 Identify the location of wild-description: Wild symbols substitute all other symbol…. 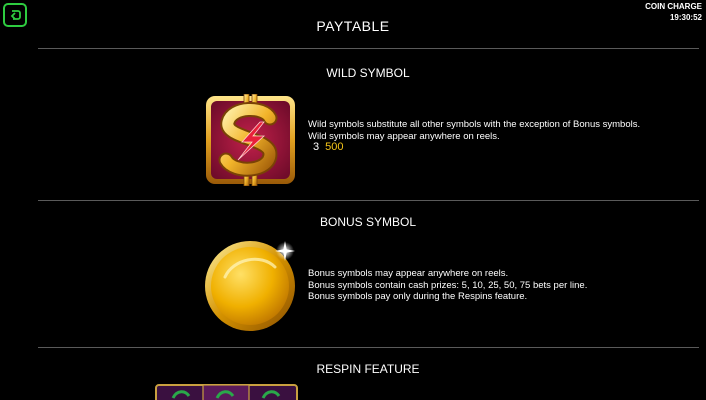
(474, 130).